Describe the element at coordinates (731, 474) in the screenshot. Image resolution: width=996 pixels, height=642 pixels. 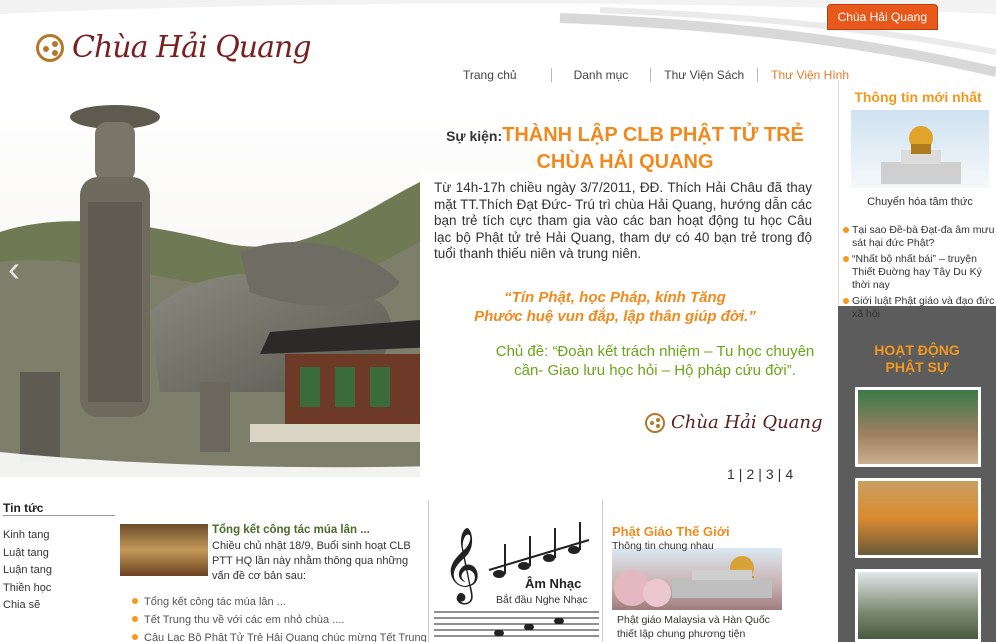
I see `pager-item: 1` at that location.